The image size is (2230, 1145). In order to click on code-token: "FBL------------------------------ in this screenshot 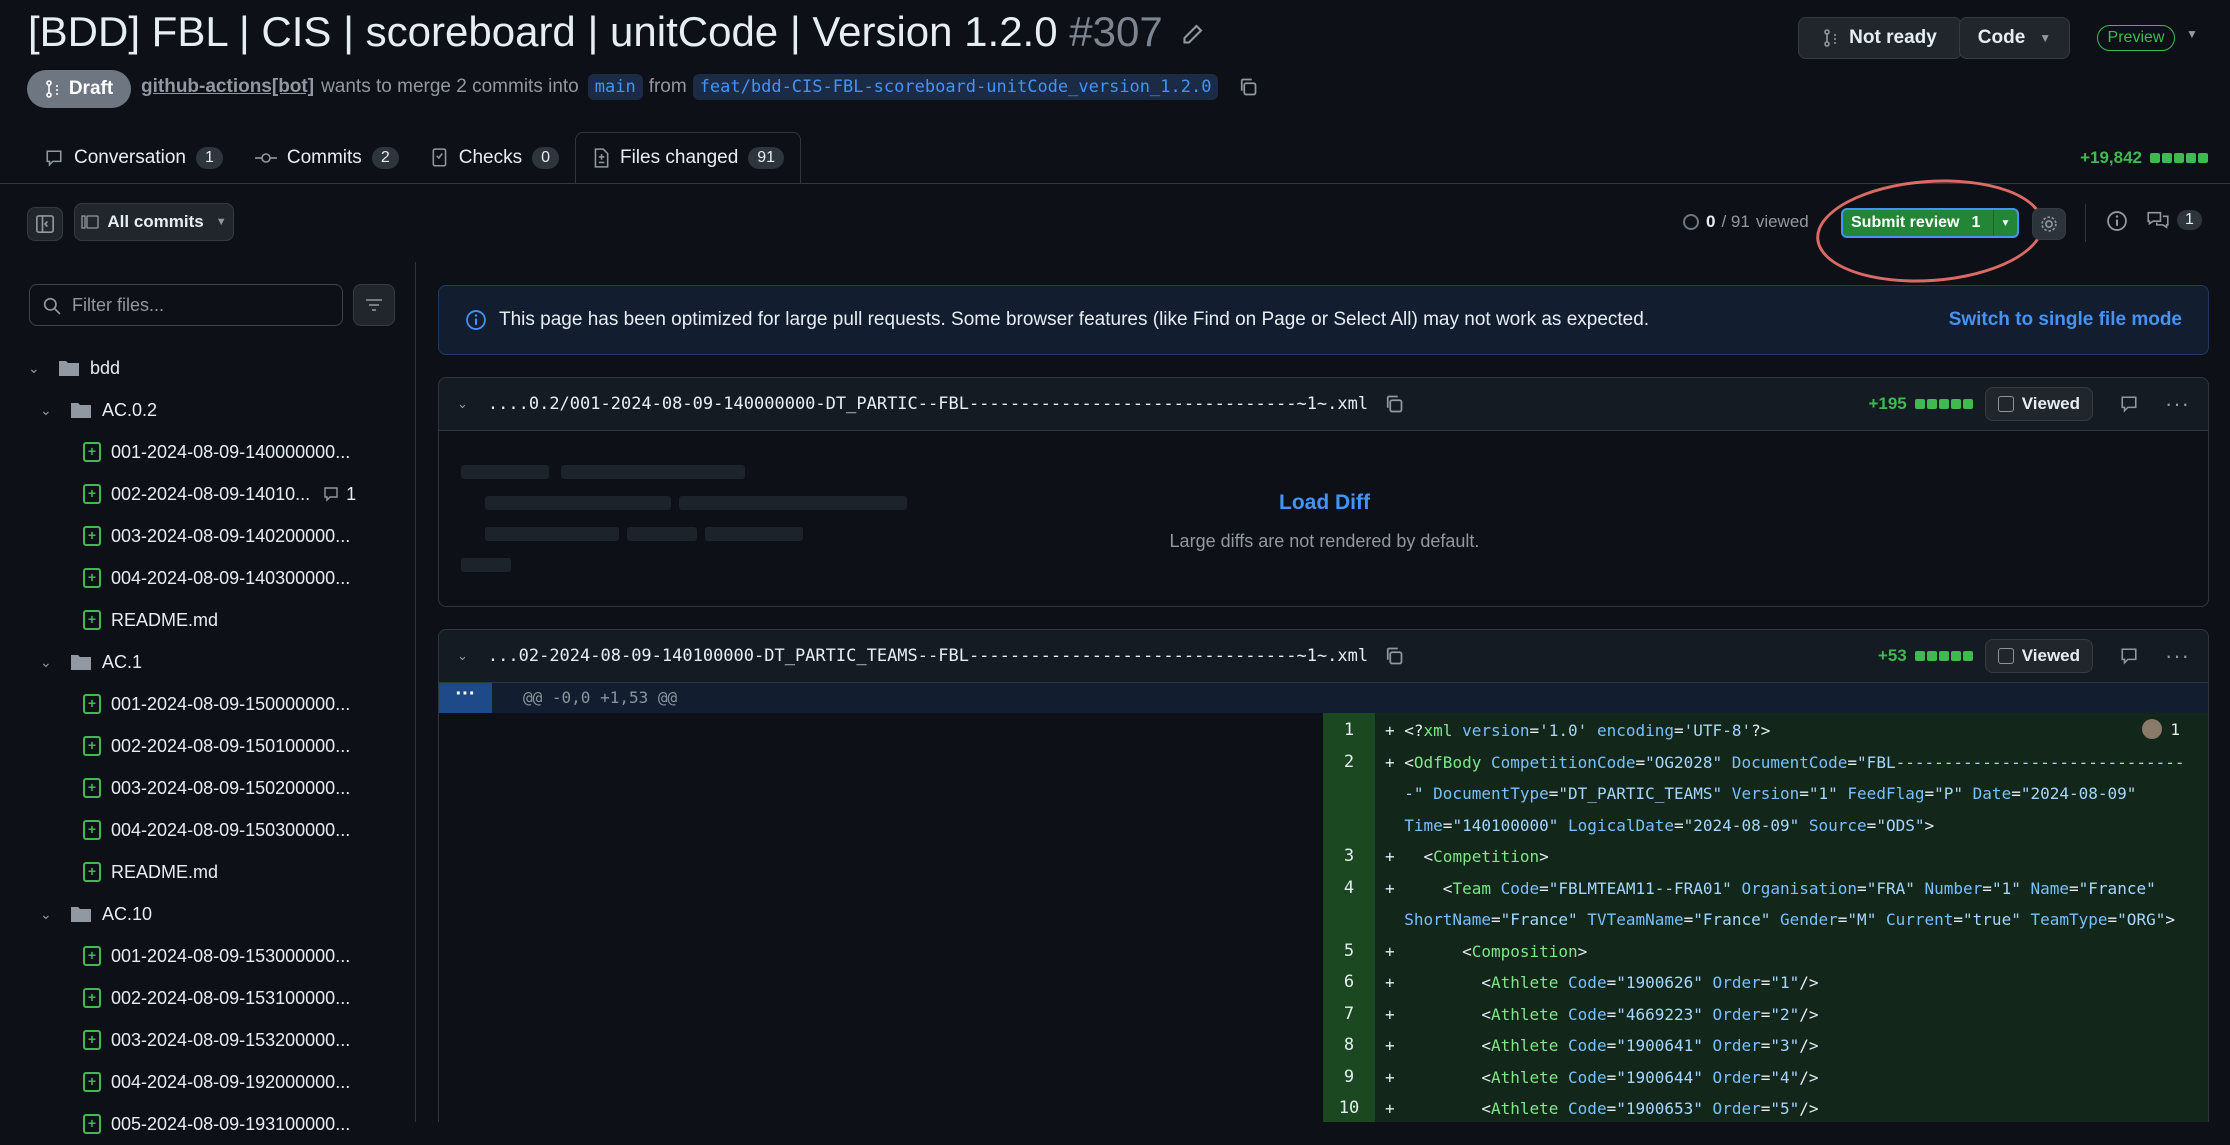, I will do `click(2021, 762)`.